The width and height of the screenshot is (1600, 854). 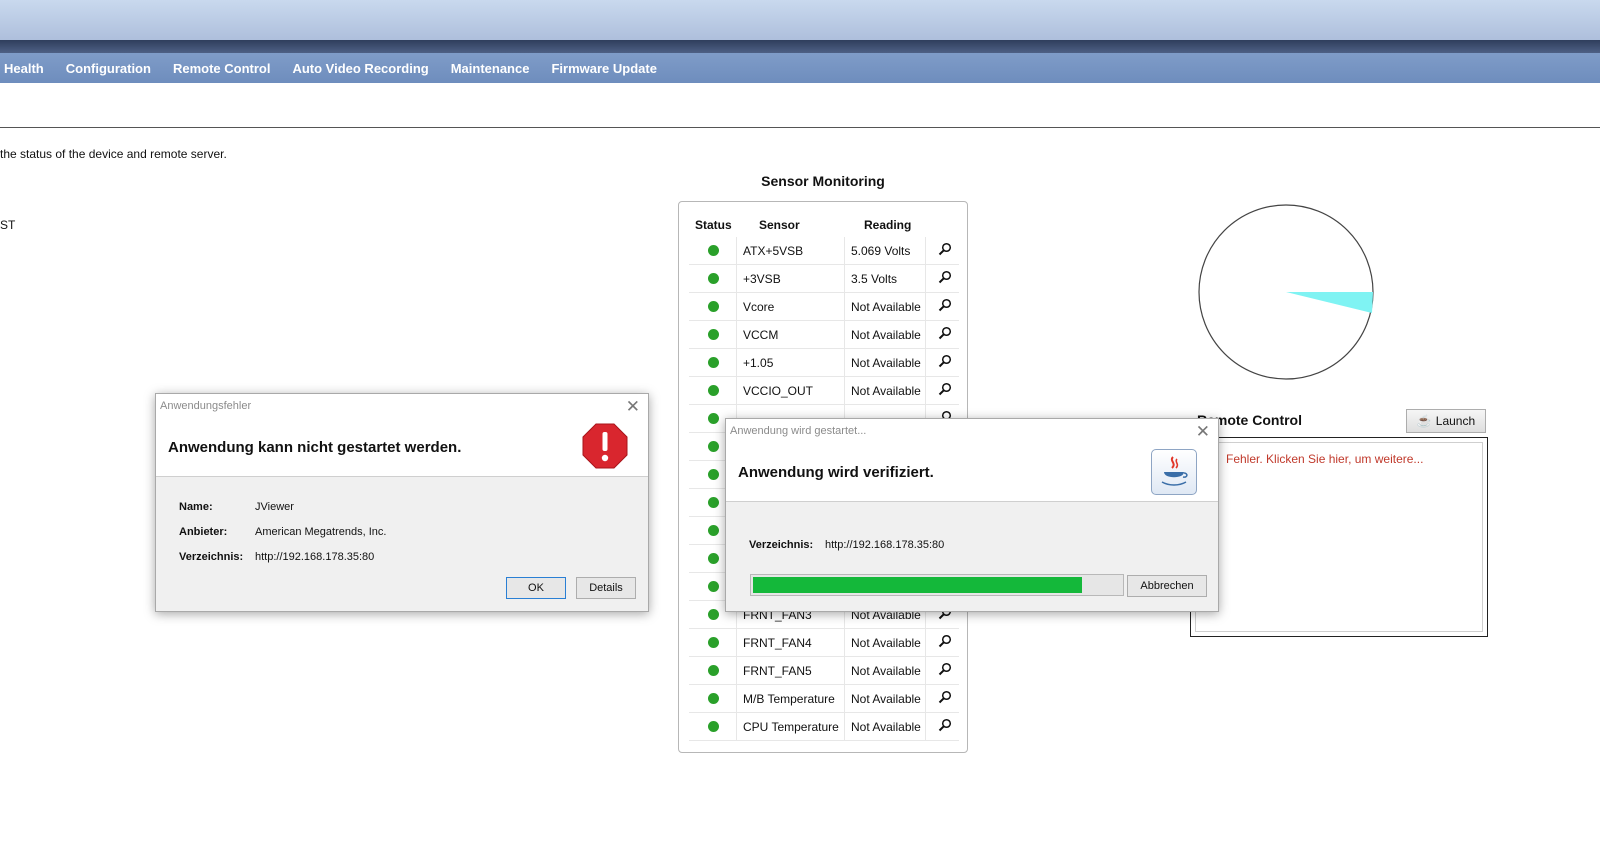 I want to click on sensor-name: CPU Temperature, so click(x=791, y=727).